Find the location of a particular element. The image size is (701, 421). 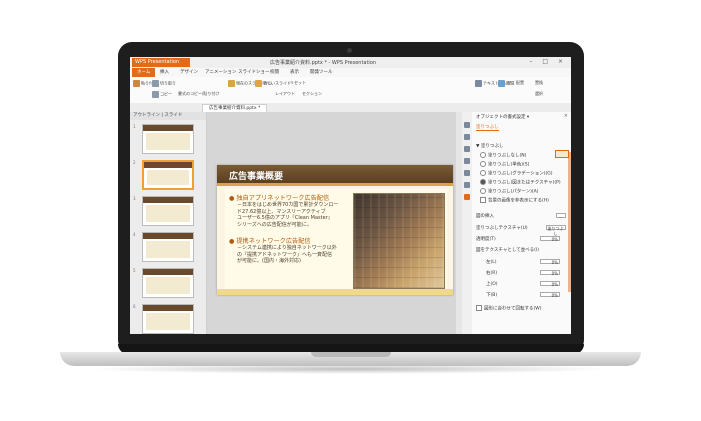

fill-picture-radio: 塗りつぶし(図またはテクスチャ)(P) is located at coordinates (520, 182).